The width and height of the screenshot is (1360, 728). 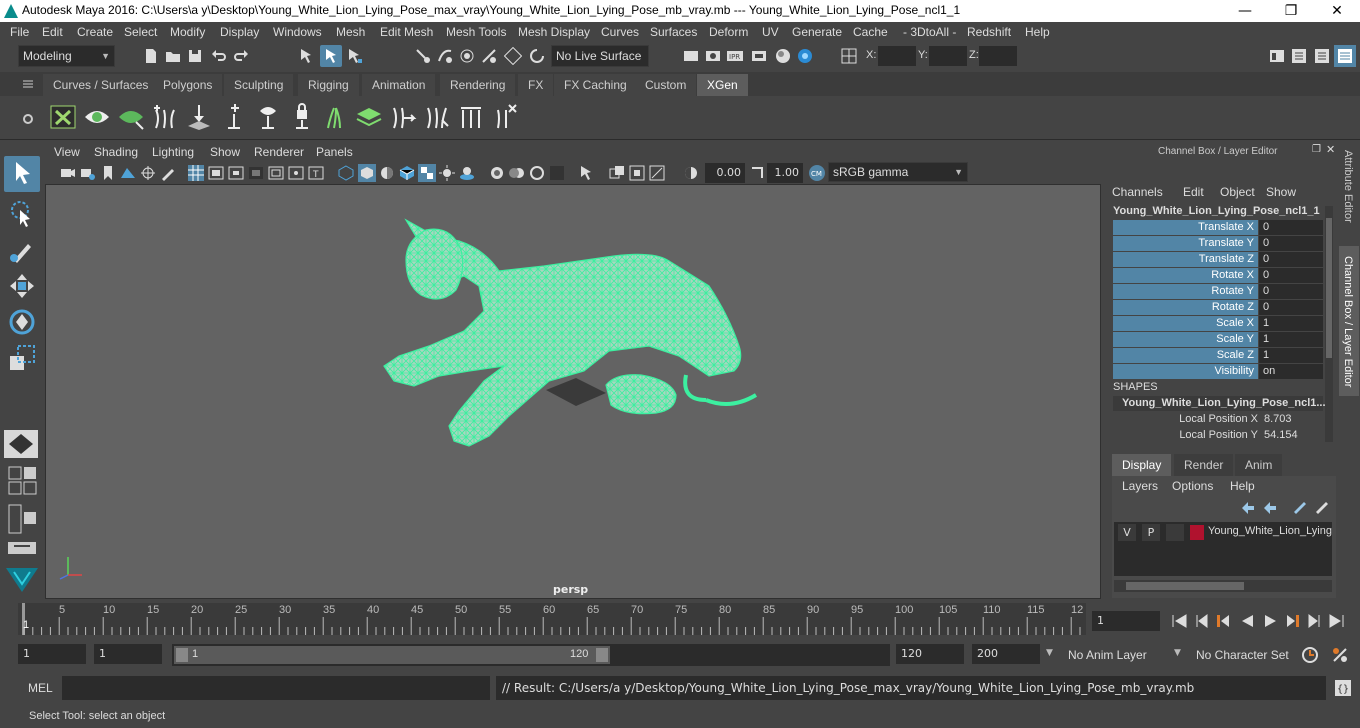 I want to click on toggle-modeling-toolkit-icon, so click(x=1299, y=56).